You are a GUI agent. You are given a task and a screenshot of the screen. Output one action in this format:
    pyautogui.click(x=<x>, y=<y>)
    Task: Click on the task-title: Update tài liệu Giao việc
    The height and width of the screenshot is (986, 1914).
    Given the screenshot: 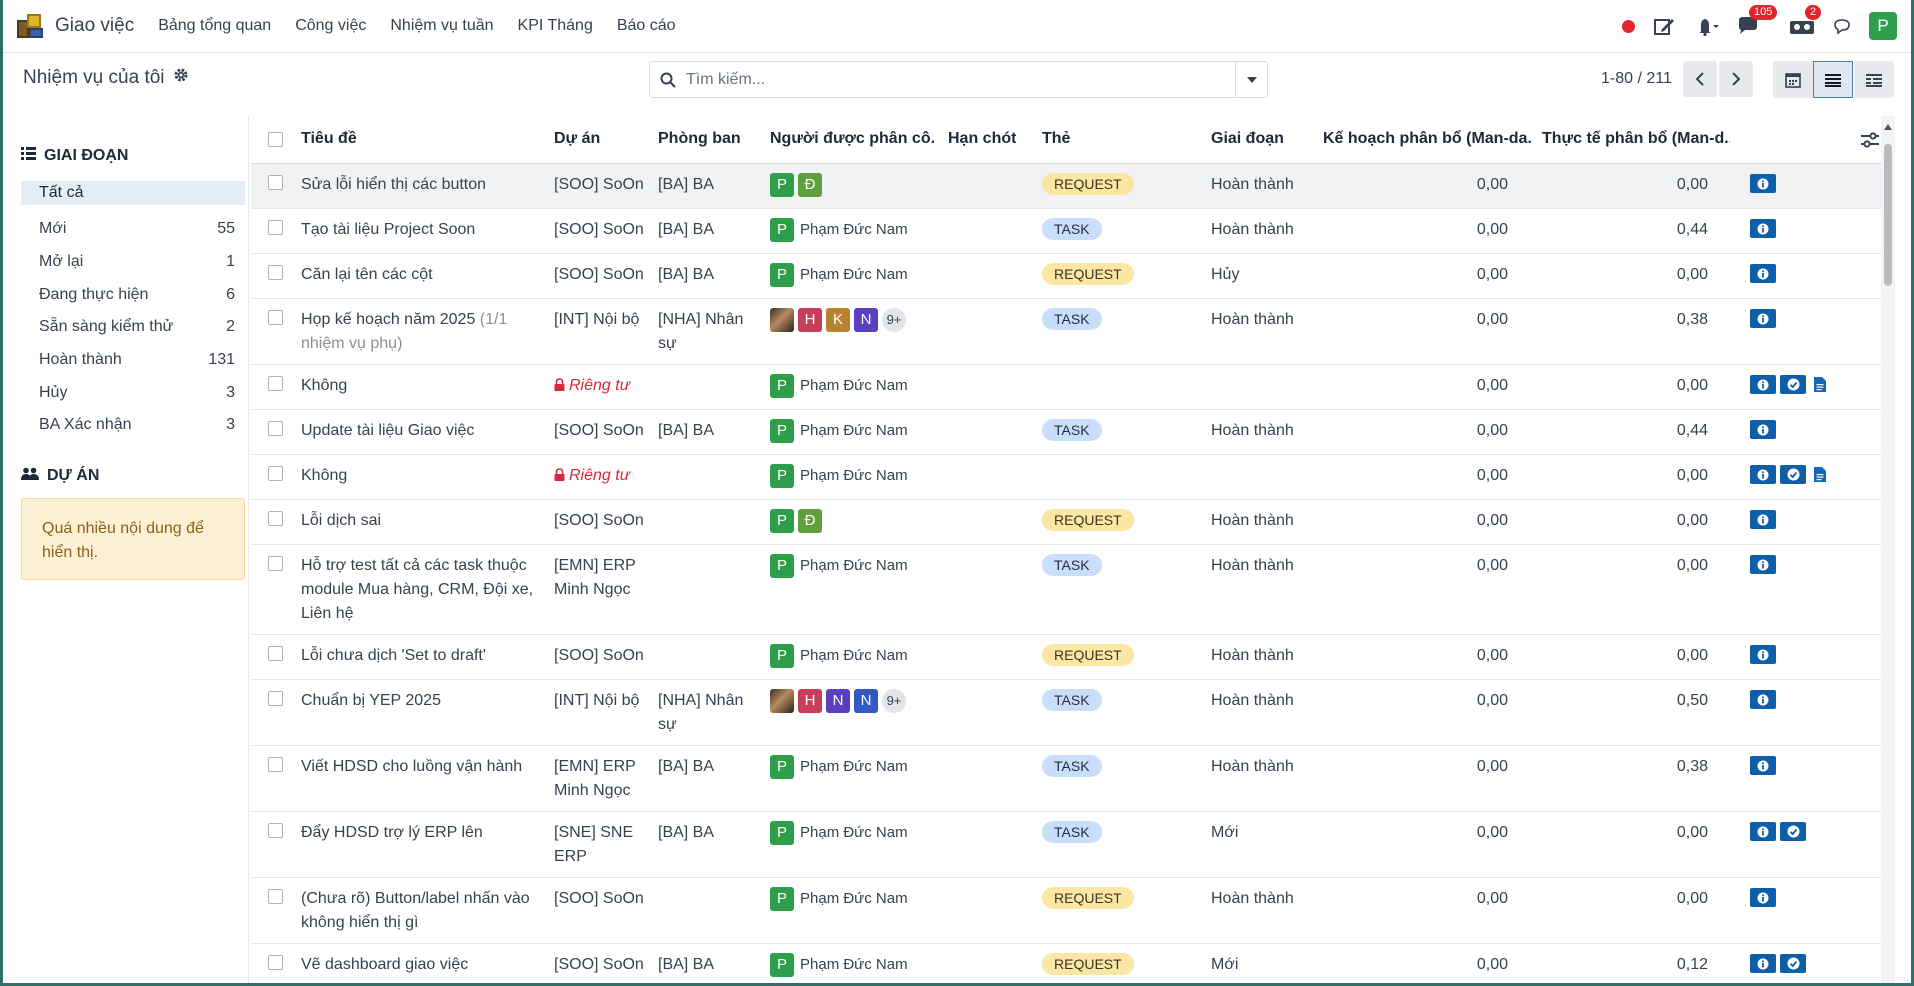 What is the action you would take?
    pyautogui.click(x=421, y=431)
    